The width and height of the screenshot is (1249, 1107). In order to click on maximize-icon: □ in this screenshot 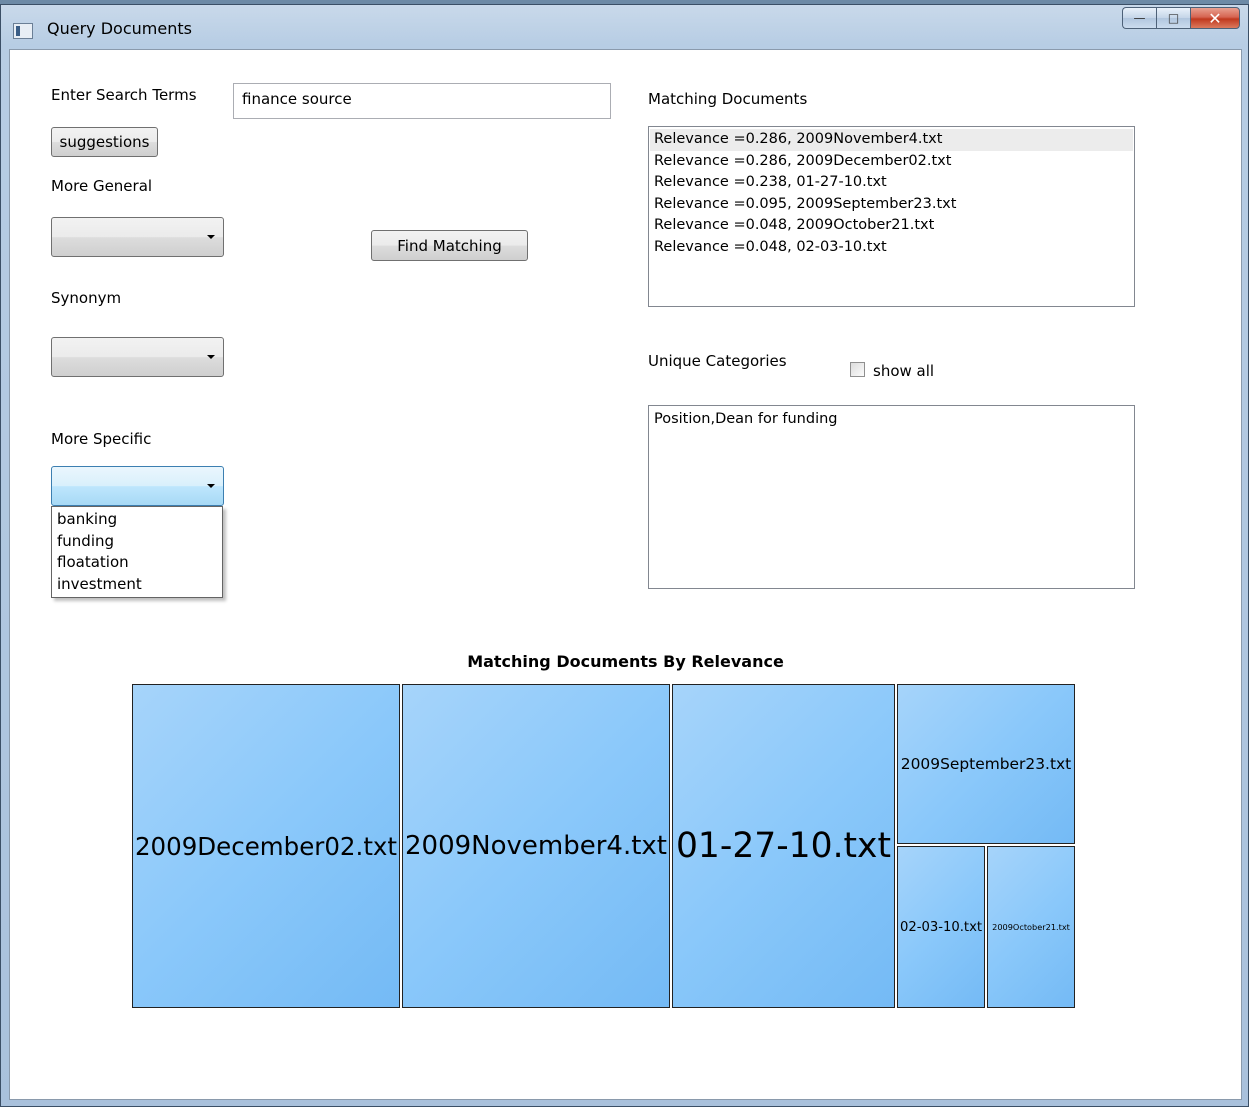, I will do `click(1173, 18)`.